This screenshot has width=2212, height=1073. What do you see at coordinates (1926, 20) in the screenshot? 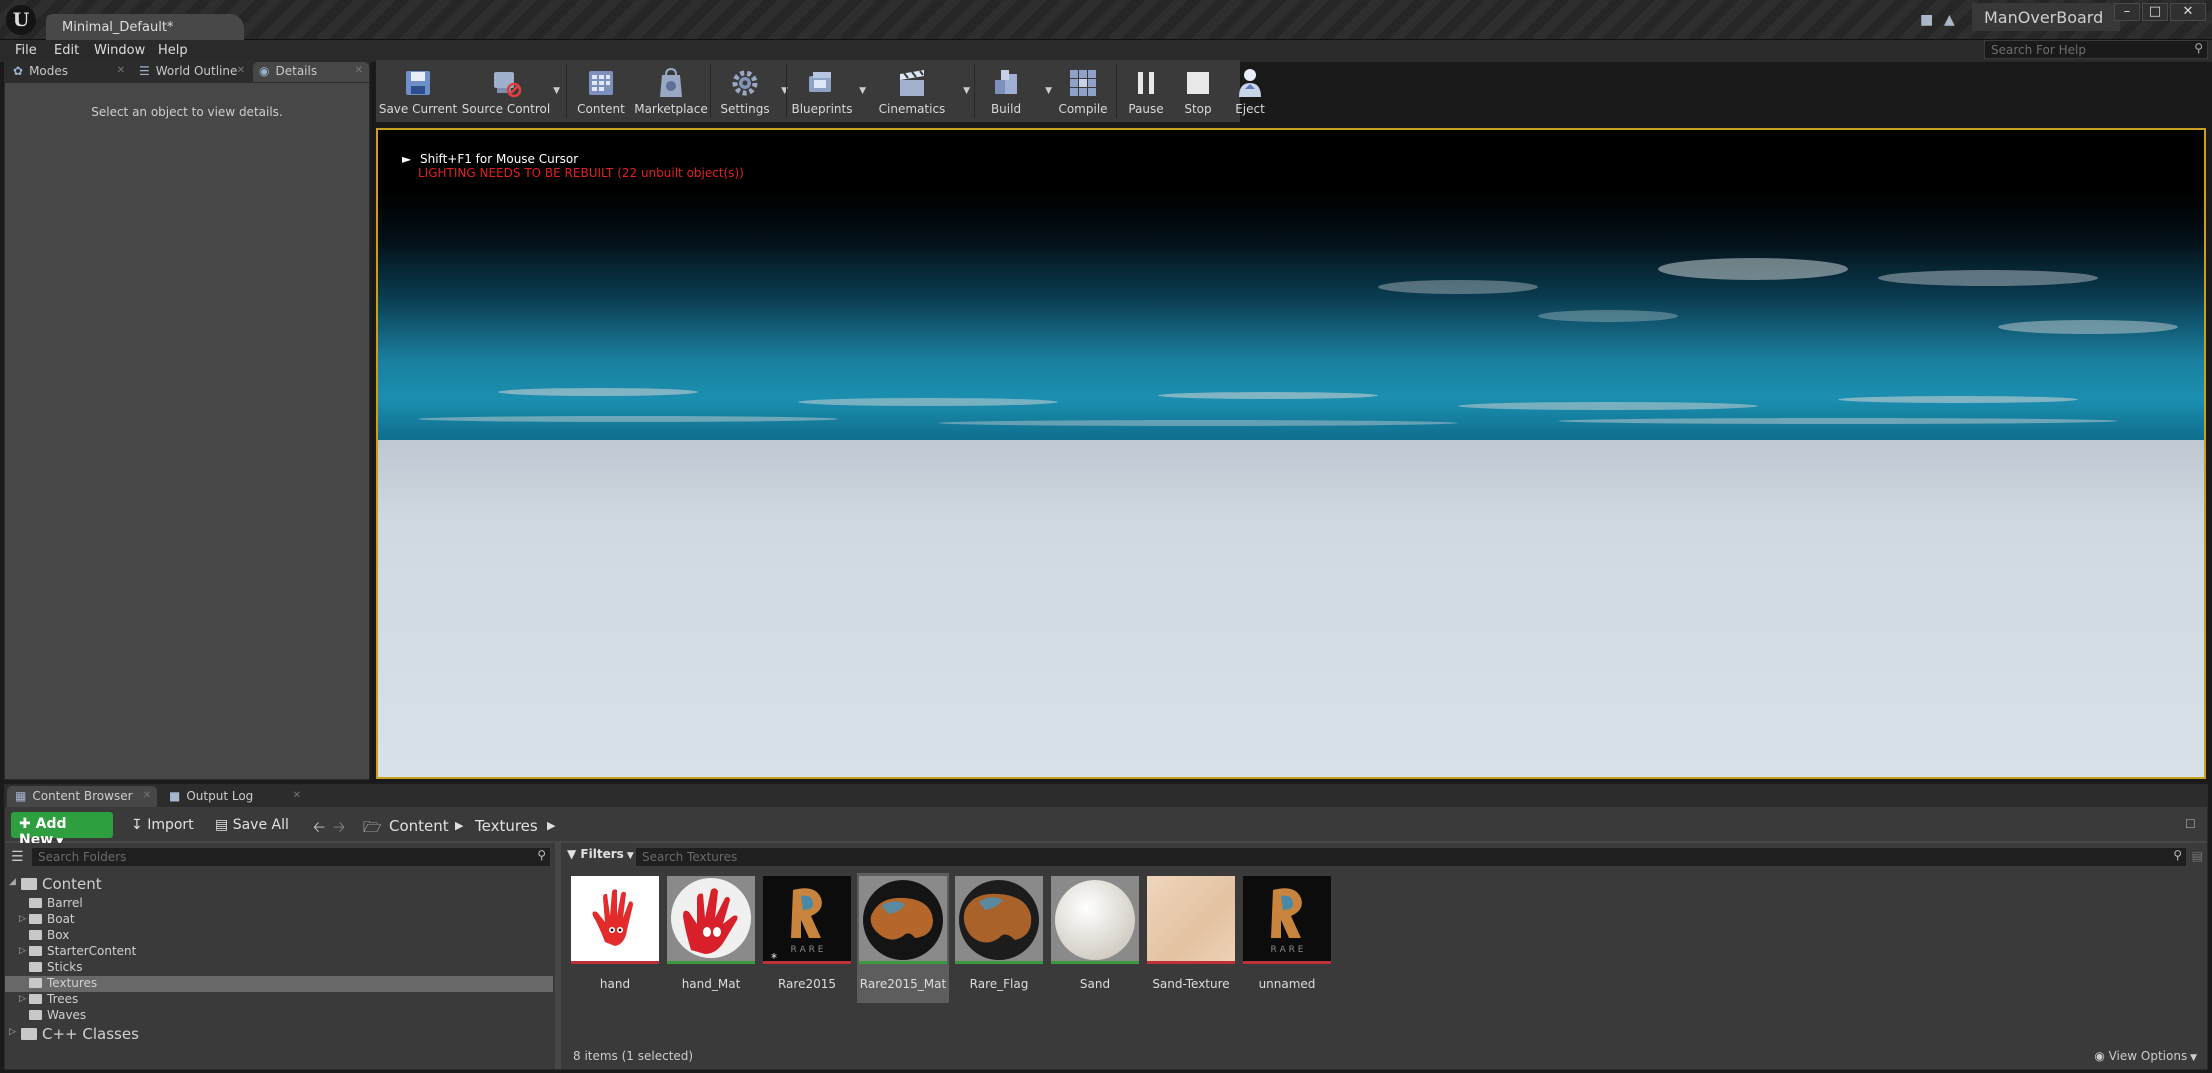
I see `chat-bubble-icon: ■` at bounding box center [1926, 20].